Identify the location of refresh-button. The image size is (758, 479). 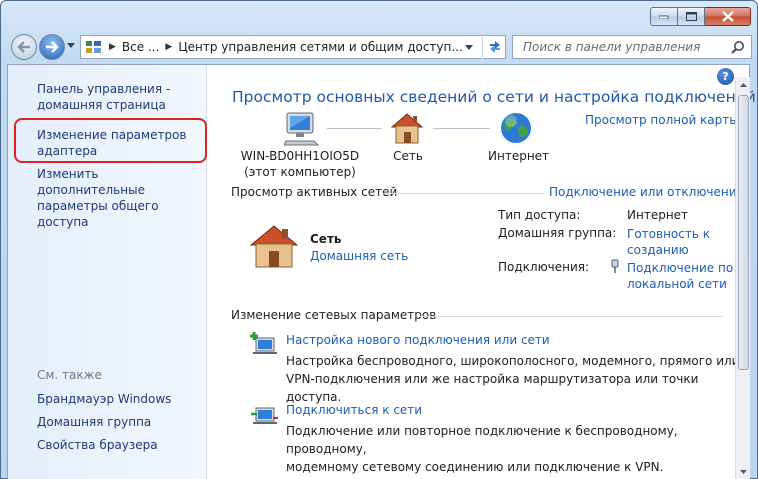
(494, 47).